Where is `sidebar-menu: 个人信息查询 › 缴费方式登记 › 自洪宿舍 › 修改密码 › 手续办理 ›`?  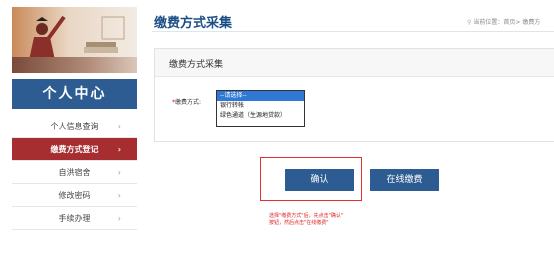 sidebar-menu: 个人信息查询 › 缴费方式登记 › 自洪宿舍 › 修改密码 › 手续办理 › is located at coordinates (74, 172).